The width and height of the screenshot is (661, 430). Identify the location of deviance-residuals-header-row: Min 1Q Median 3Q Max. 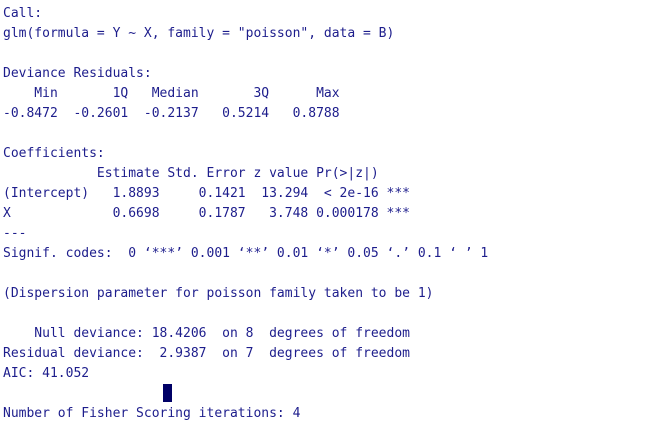
(171, 93).